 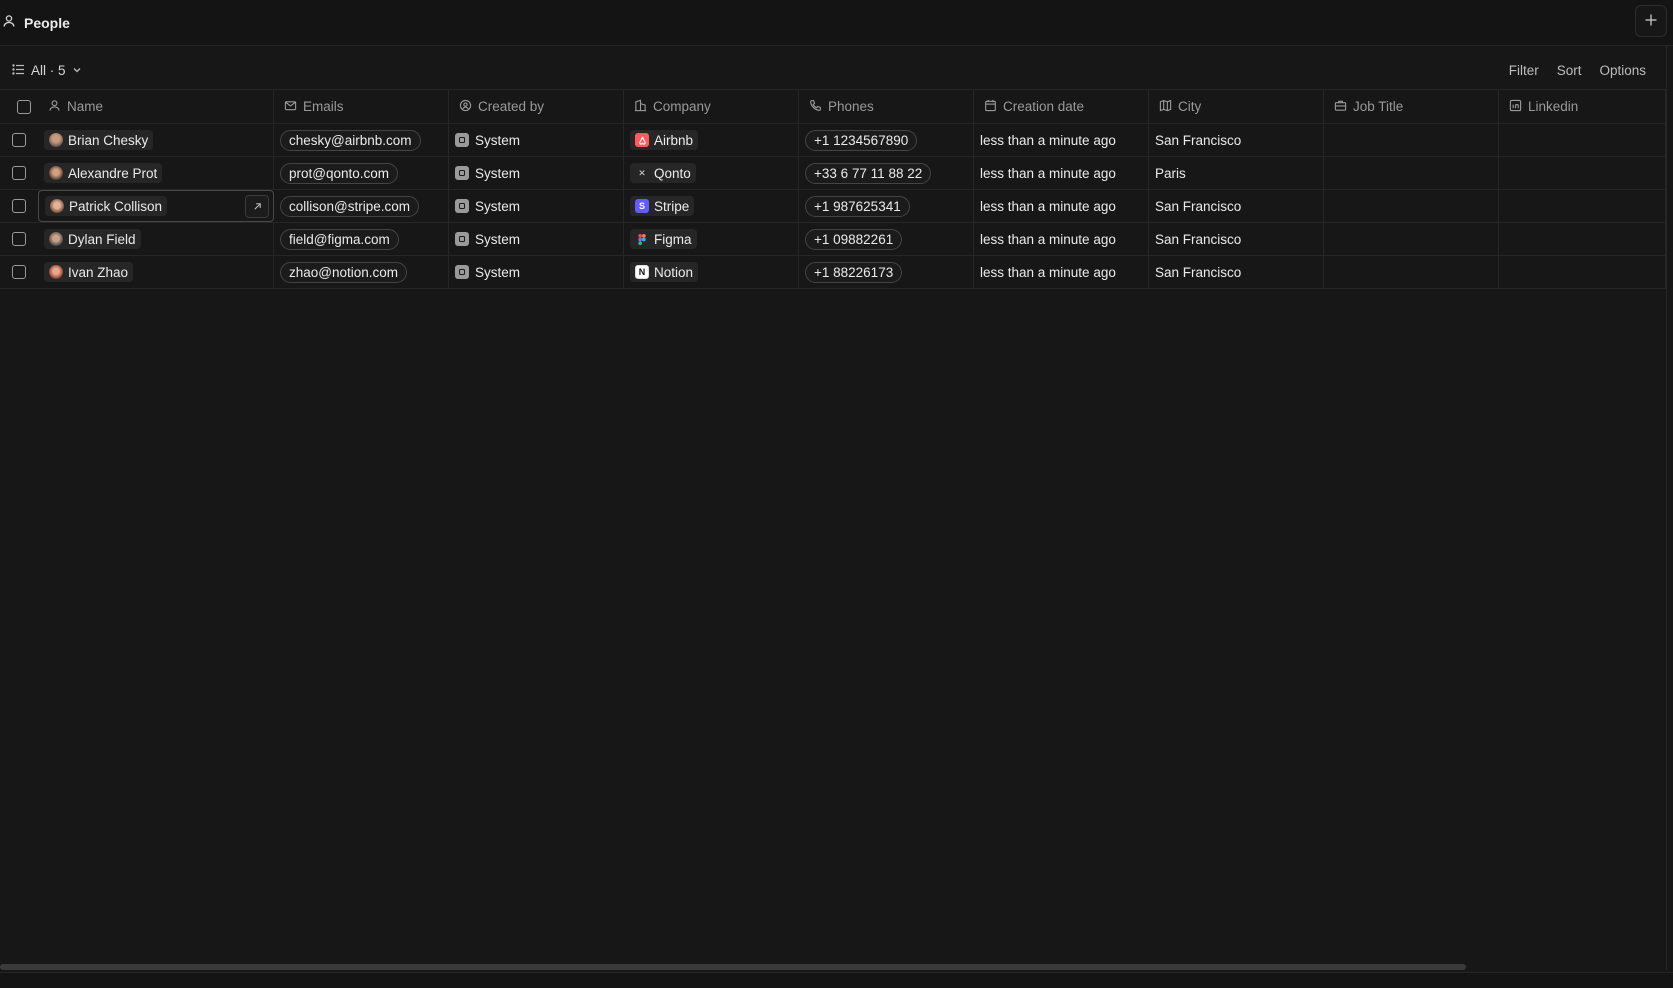 I want to click on phone-cell: +1 09882261, so click(x=886, y=239).